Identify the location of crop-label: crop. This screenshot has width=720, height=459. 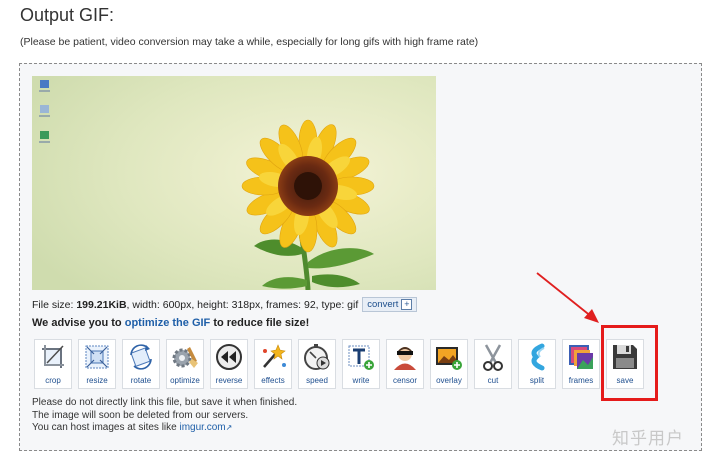
(53, 380).